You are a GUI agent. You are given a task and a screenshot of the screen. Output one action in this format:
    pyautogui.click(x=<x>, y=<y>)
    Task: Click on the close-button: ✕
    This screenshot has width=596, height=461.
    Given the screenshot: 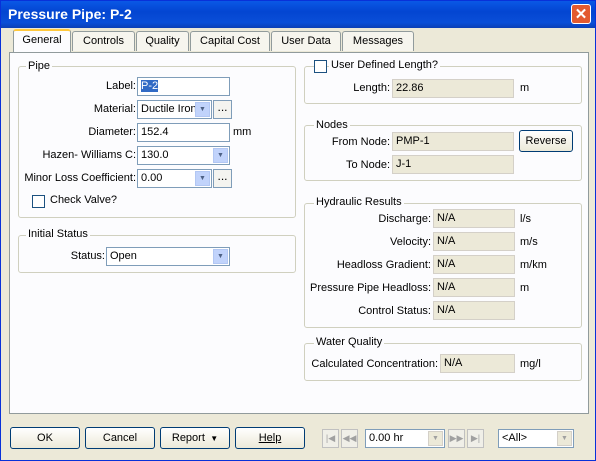 What is the action you would take?
    pyautogui.click(x=581, y=14)
    